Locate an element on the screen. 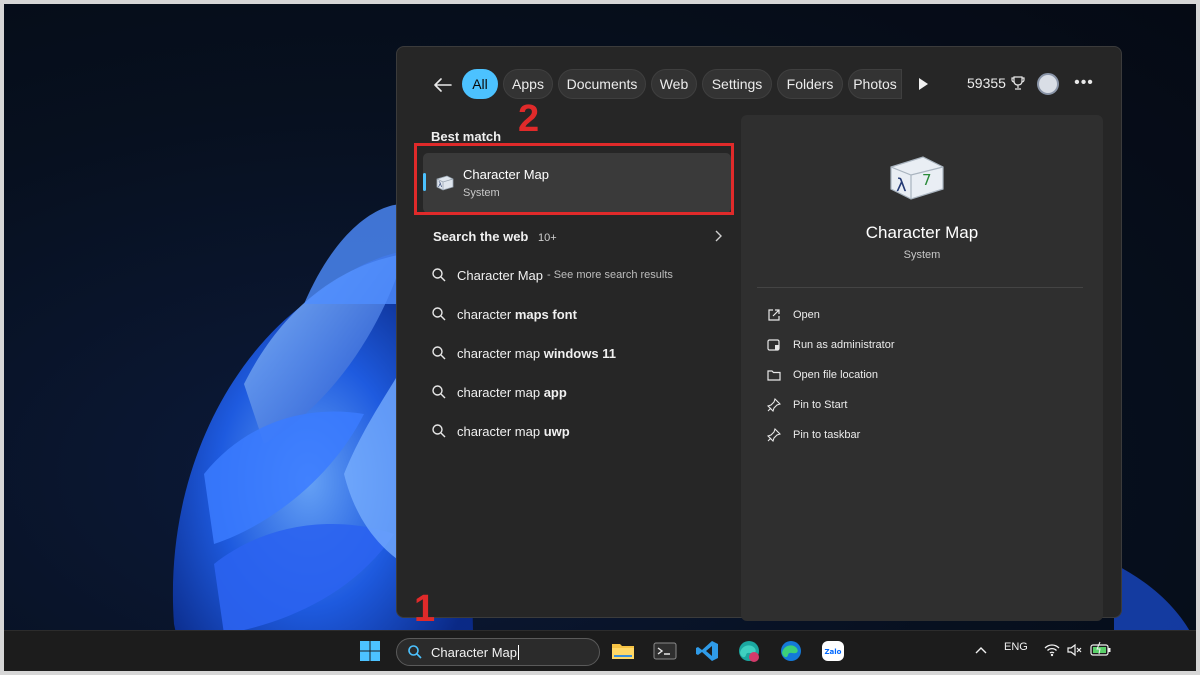 The image size is (1200, 675). divider is located at coordinates (920, 287).